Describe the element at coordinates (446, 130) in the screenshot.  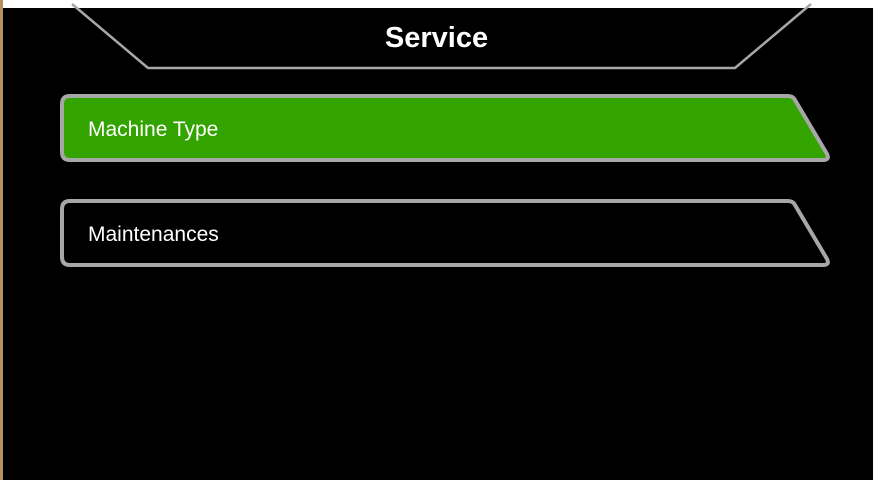
I see `machine-type-button: Machine Type` at that location.